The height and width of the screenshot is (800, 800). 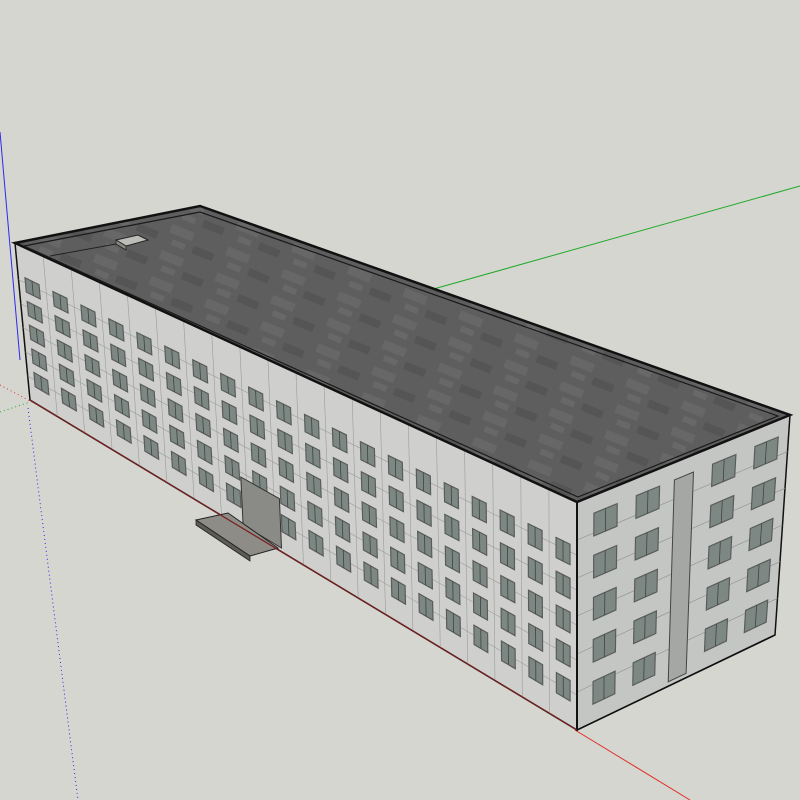 I want to click on red-axis, so click(x=632, y=764).